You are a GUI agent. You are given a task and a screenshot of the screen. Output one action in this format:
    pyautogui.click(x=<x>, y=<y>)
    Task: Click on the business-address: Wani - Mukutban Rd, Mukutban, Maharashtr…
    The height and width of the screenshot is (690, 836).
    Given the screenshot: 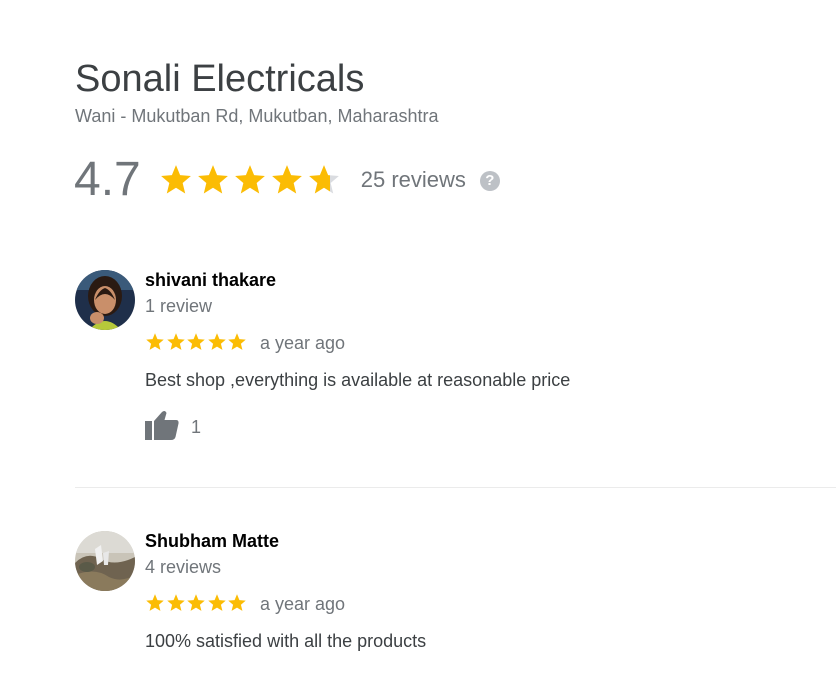 What is the action you would take?
    pyautogui.click(x=257, y=116)
    